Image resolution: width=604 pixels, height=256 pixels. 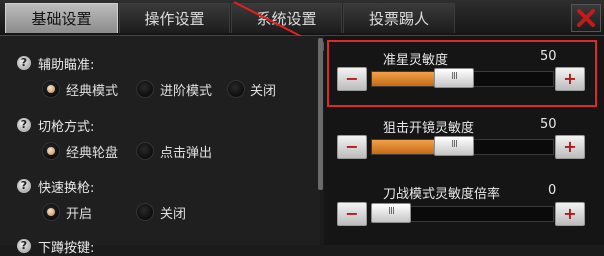 I want to click on highlight-box, so click(x=462, y=73).